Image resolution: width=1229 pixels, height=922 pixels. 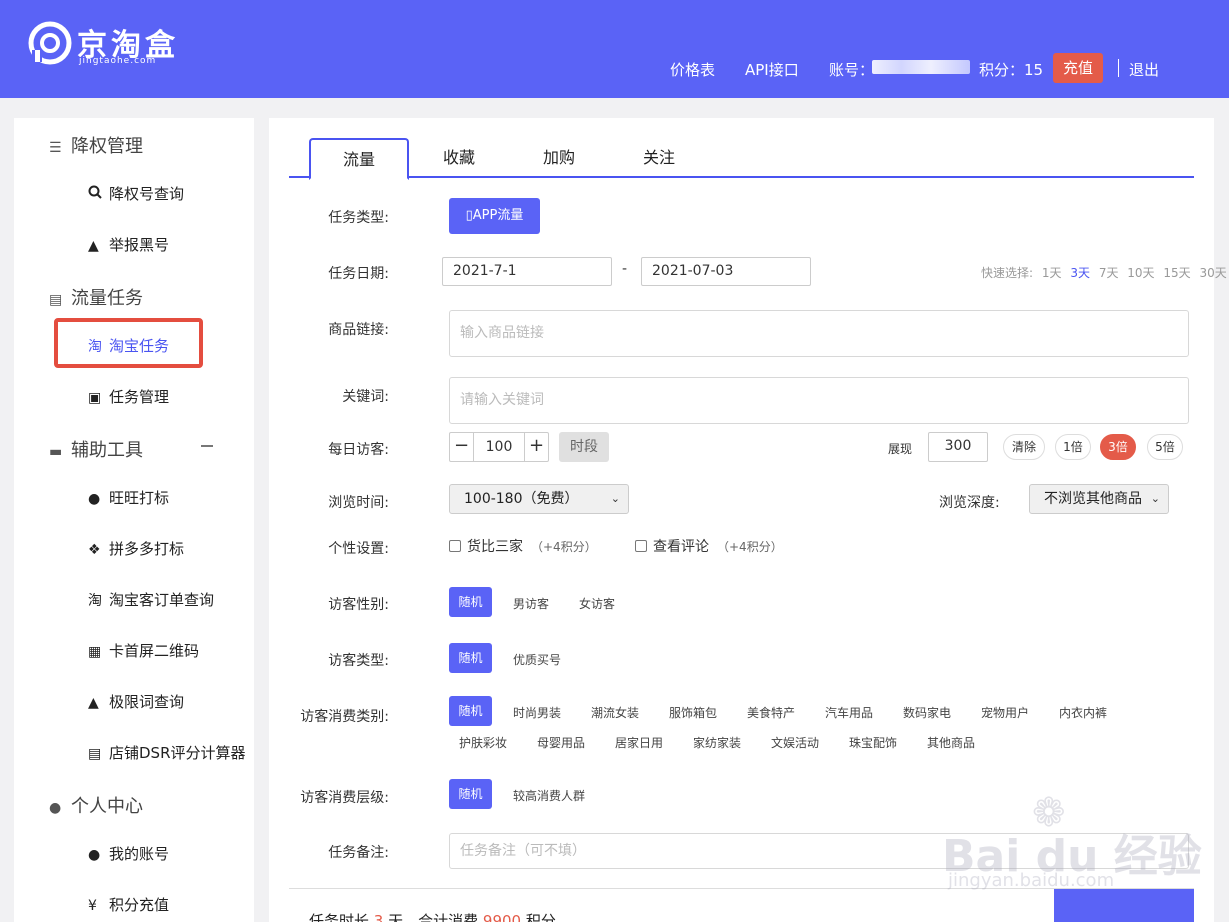 I want to click on browse-time-select: 100-180（免费） ⌄, so click(x=539, y=499).